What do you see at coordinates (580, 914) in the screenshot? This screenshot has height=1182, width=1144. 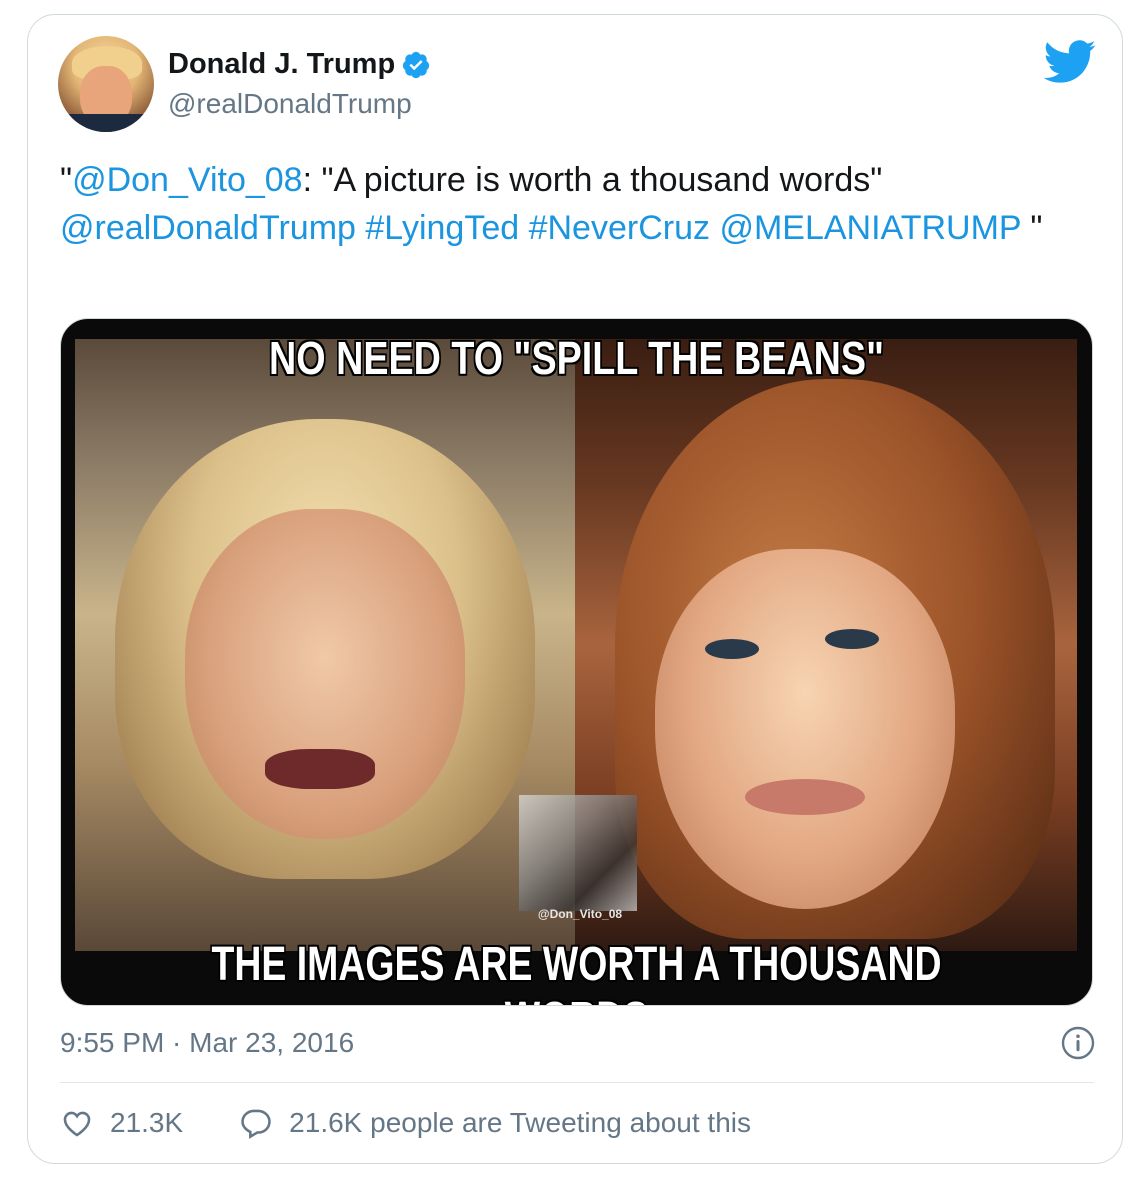 I see `watermark-text: @Don_Vito_08` at bounding box center [580, 914].